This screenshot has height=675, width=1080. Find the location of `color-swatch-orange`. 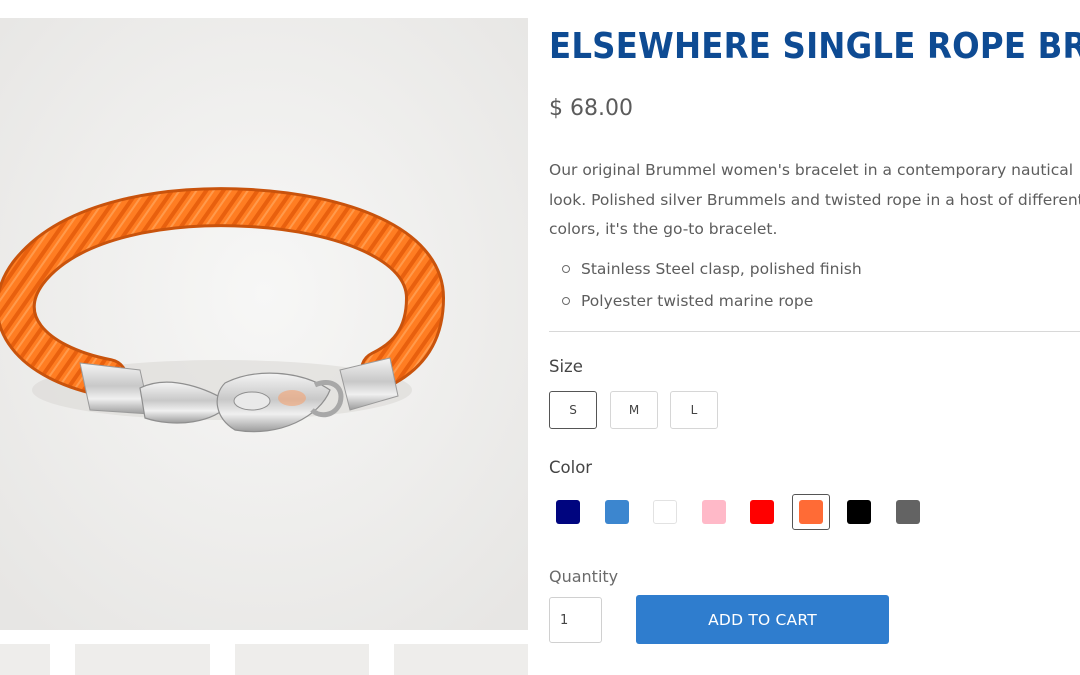

color-swatch-orange is located at coordinates (811, 512).